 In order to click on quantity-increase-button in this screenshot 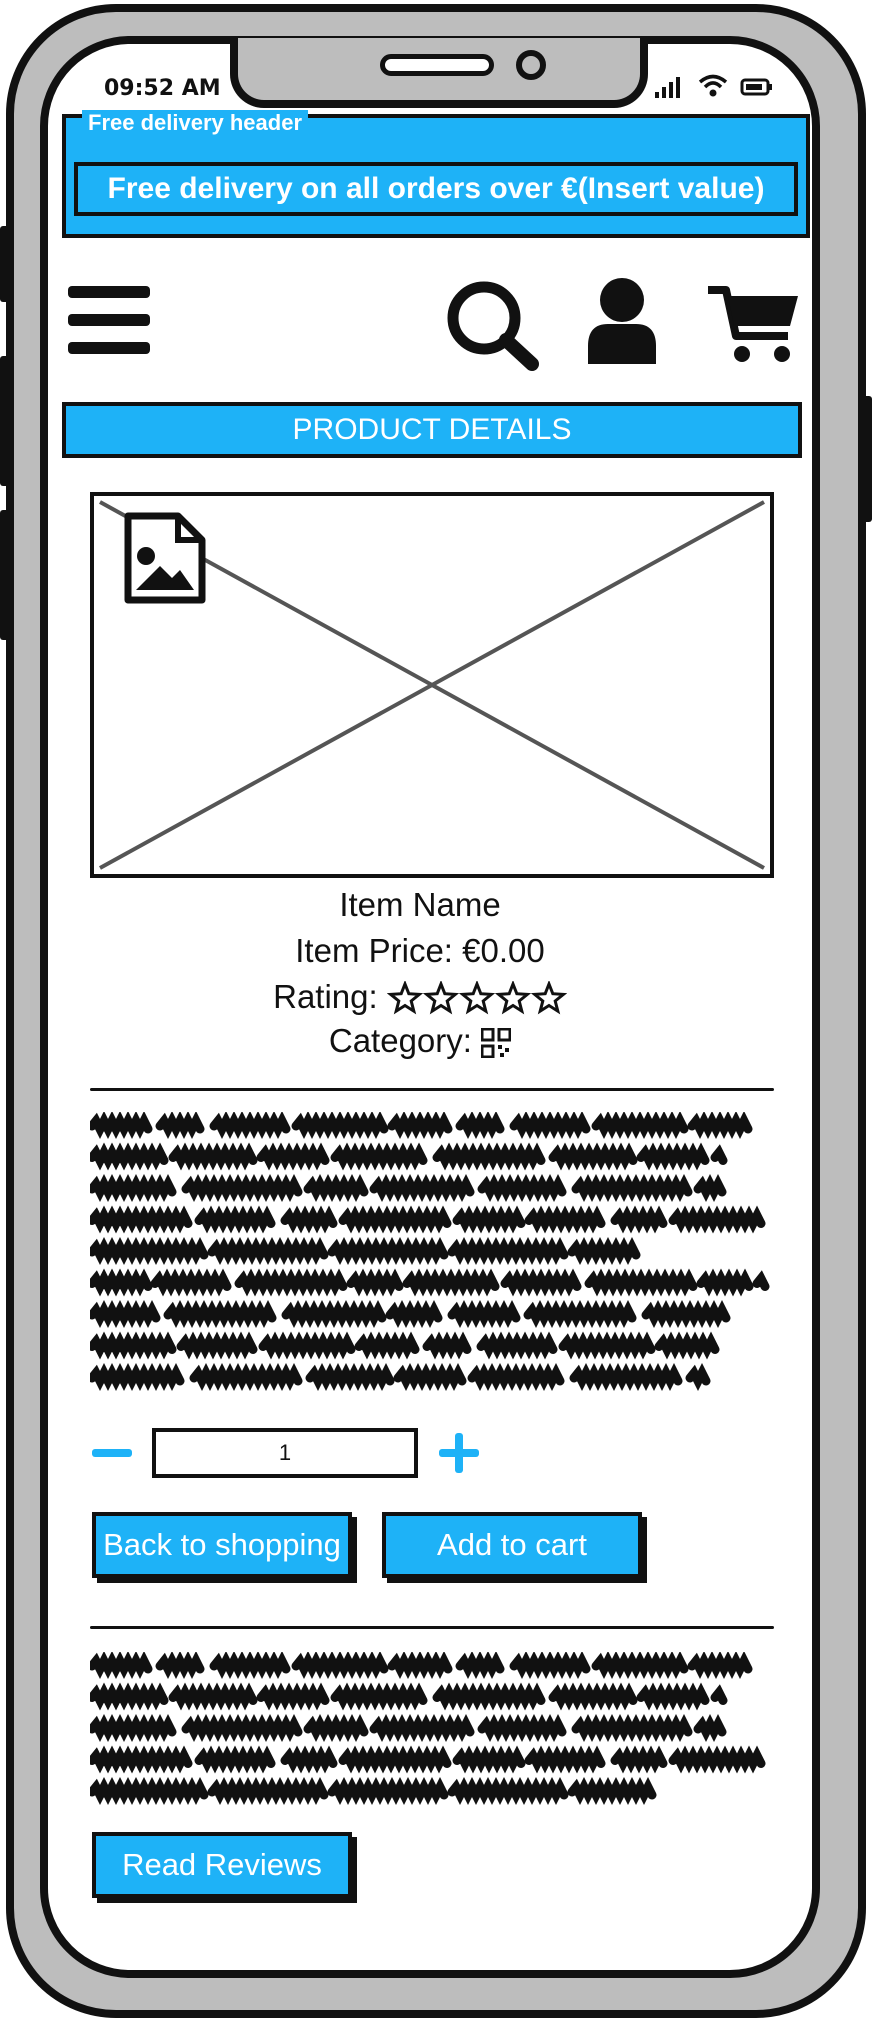, I will do `click(459, 1453)`.